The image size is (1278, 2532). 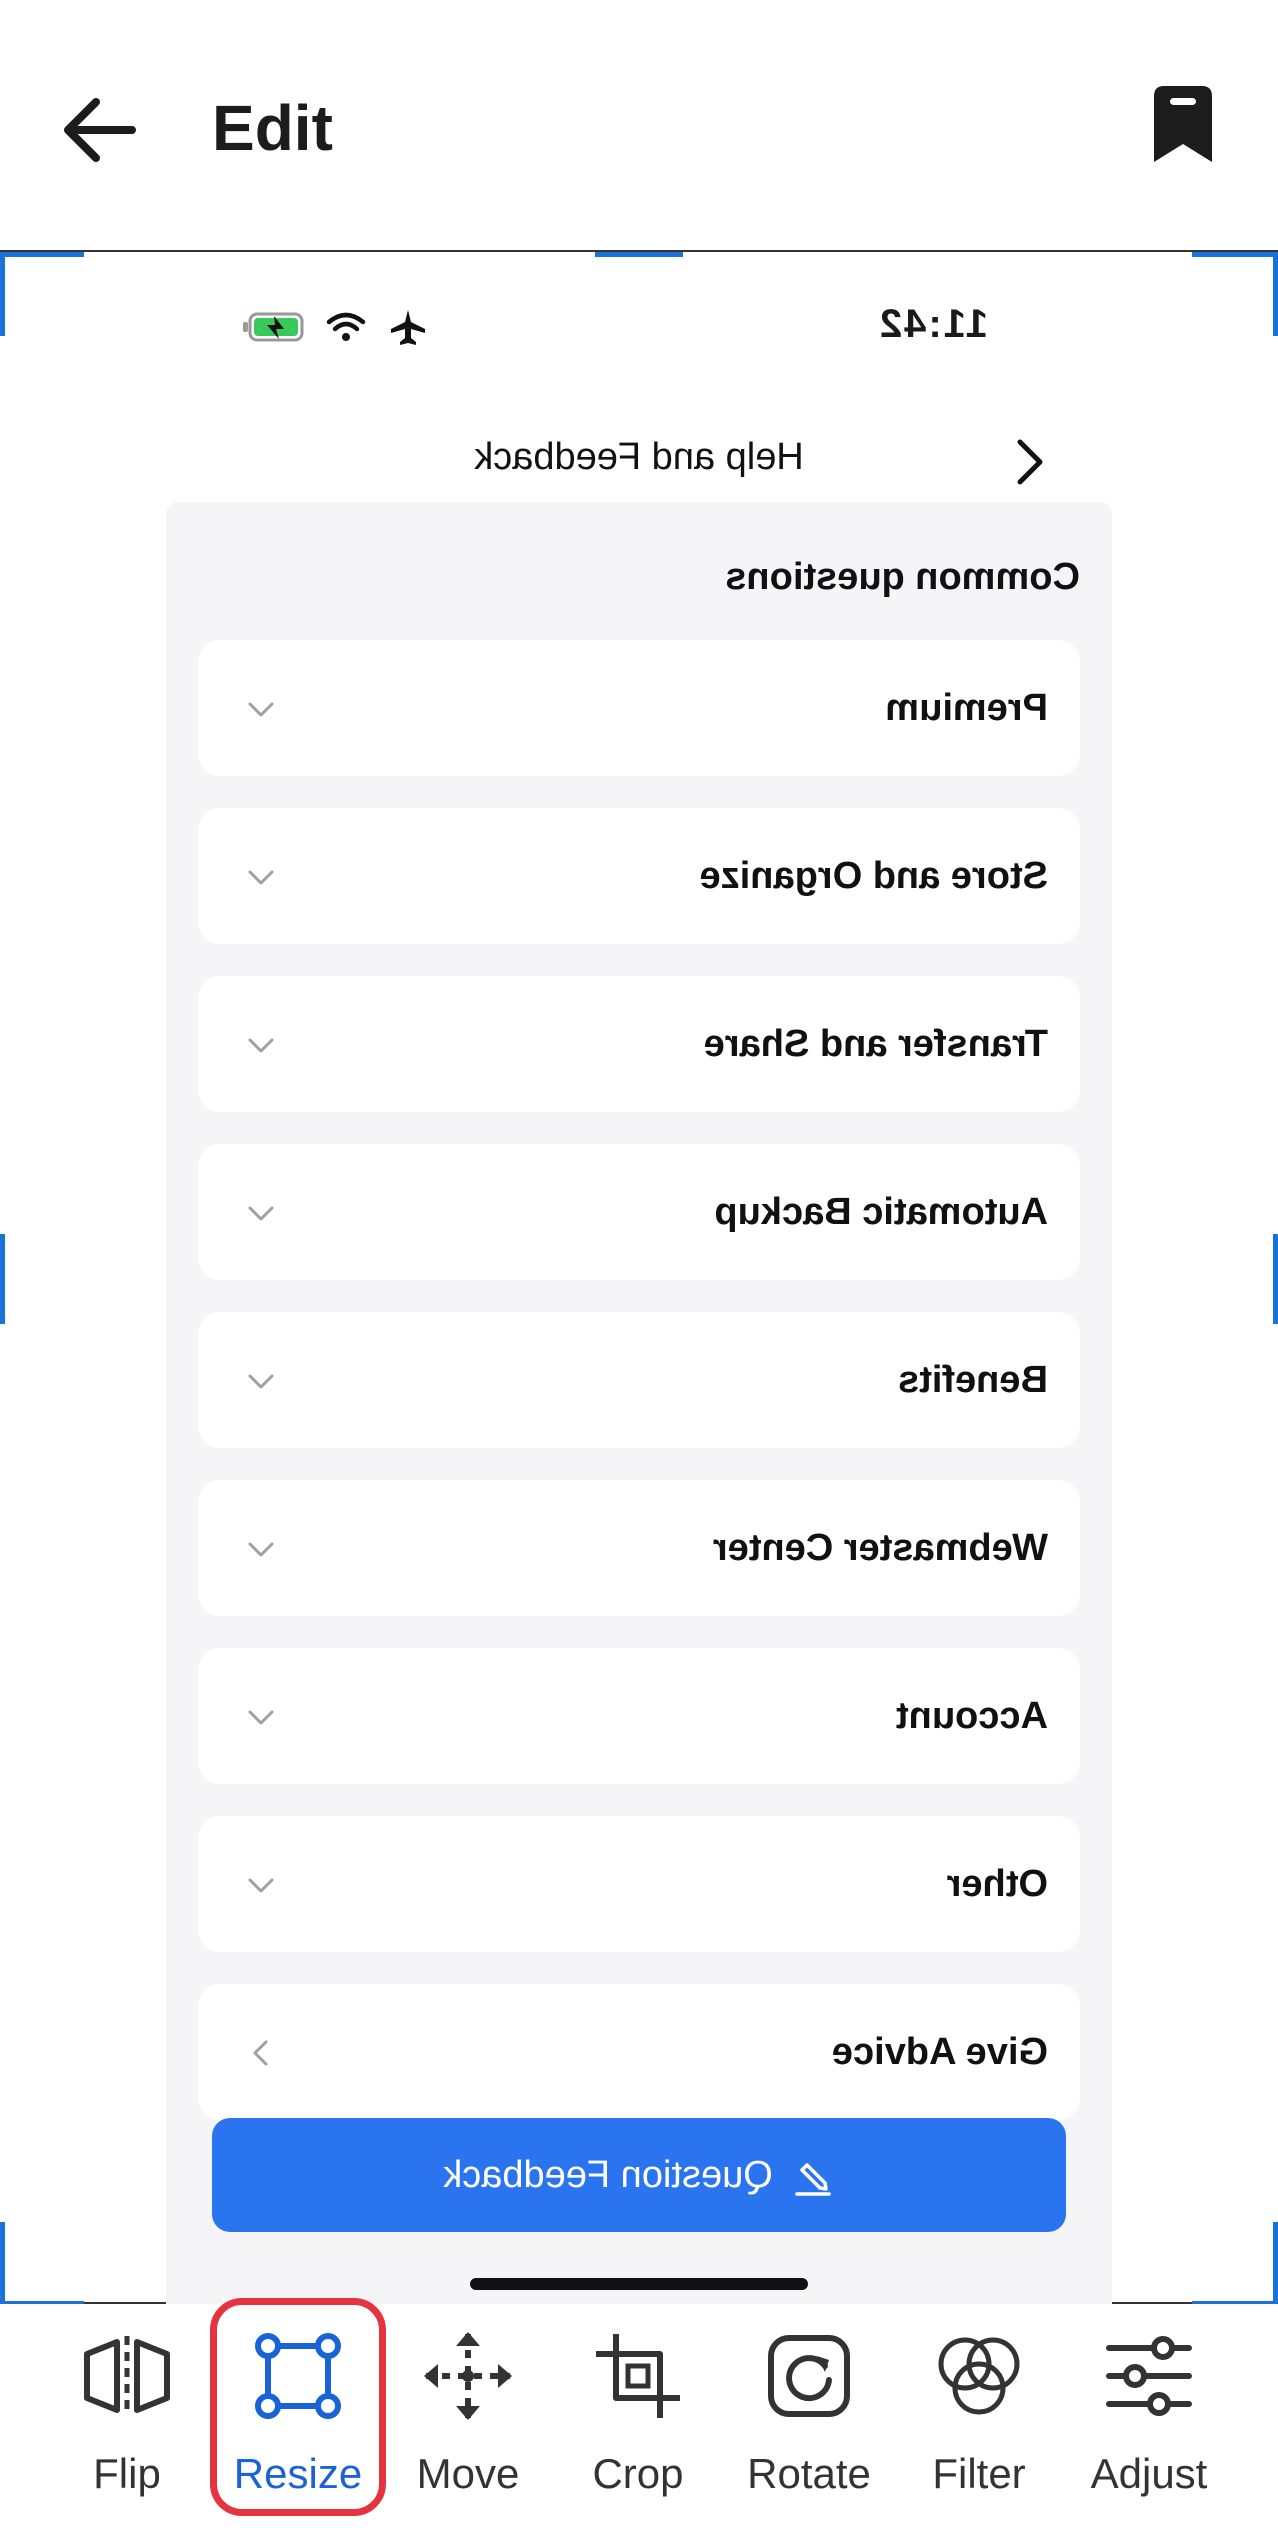 What do you see at coordinates (273, 327) in the screenshot?
I see `battery-charging-icon` at bounding box center [273, 327].